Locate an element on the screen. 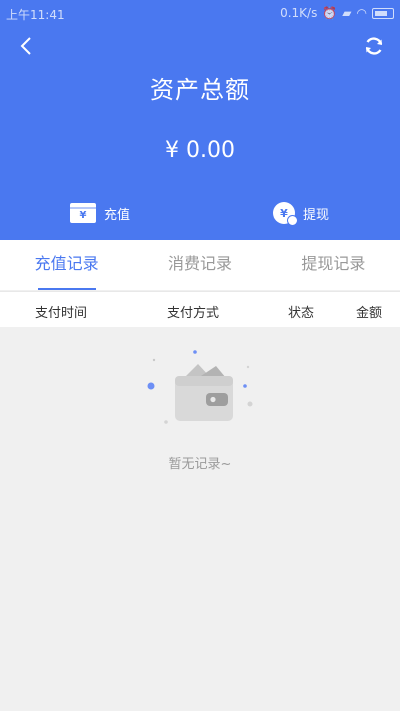 This screenshot has height=711, width=400. column-payment-time: 支付时间 is located at coordinates (61, 313).